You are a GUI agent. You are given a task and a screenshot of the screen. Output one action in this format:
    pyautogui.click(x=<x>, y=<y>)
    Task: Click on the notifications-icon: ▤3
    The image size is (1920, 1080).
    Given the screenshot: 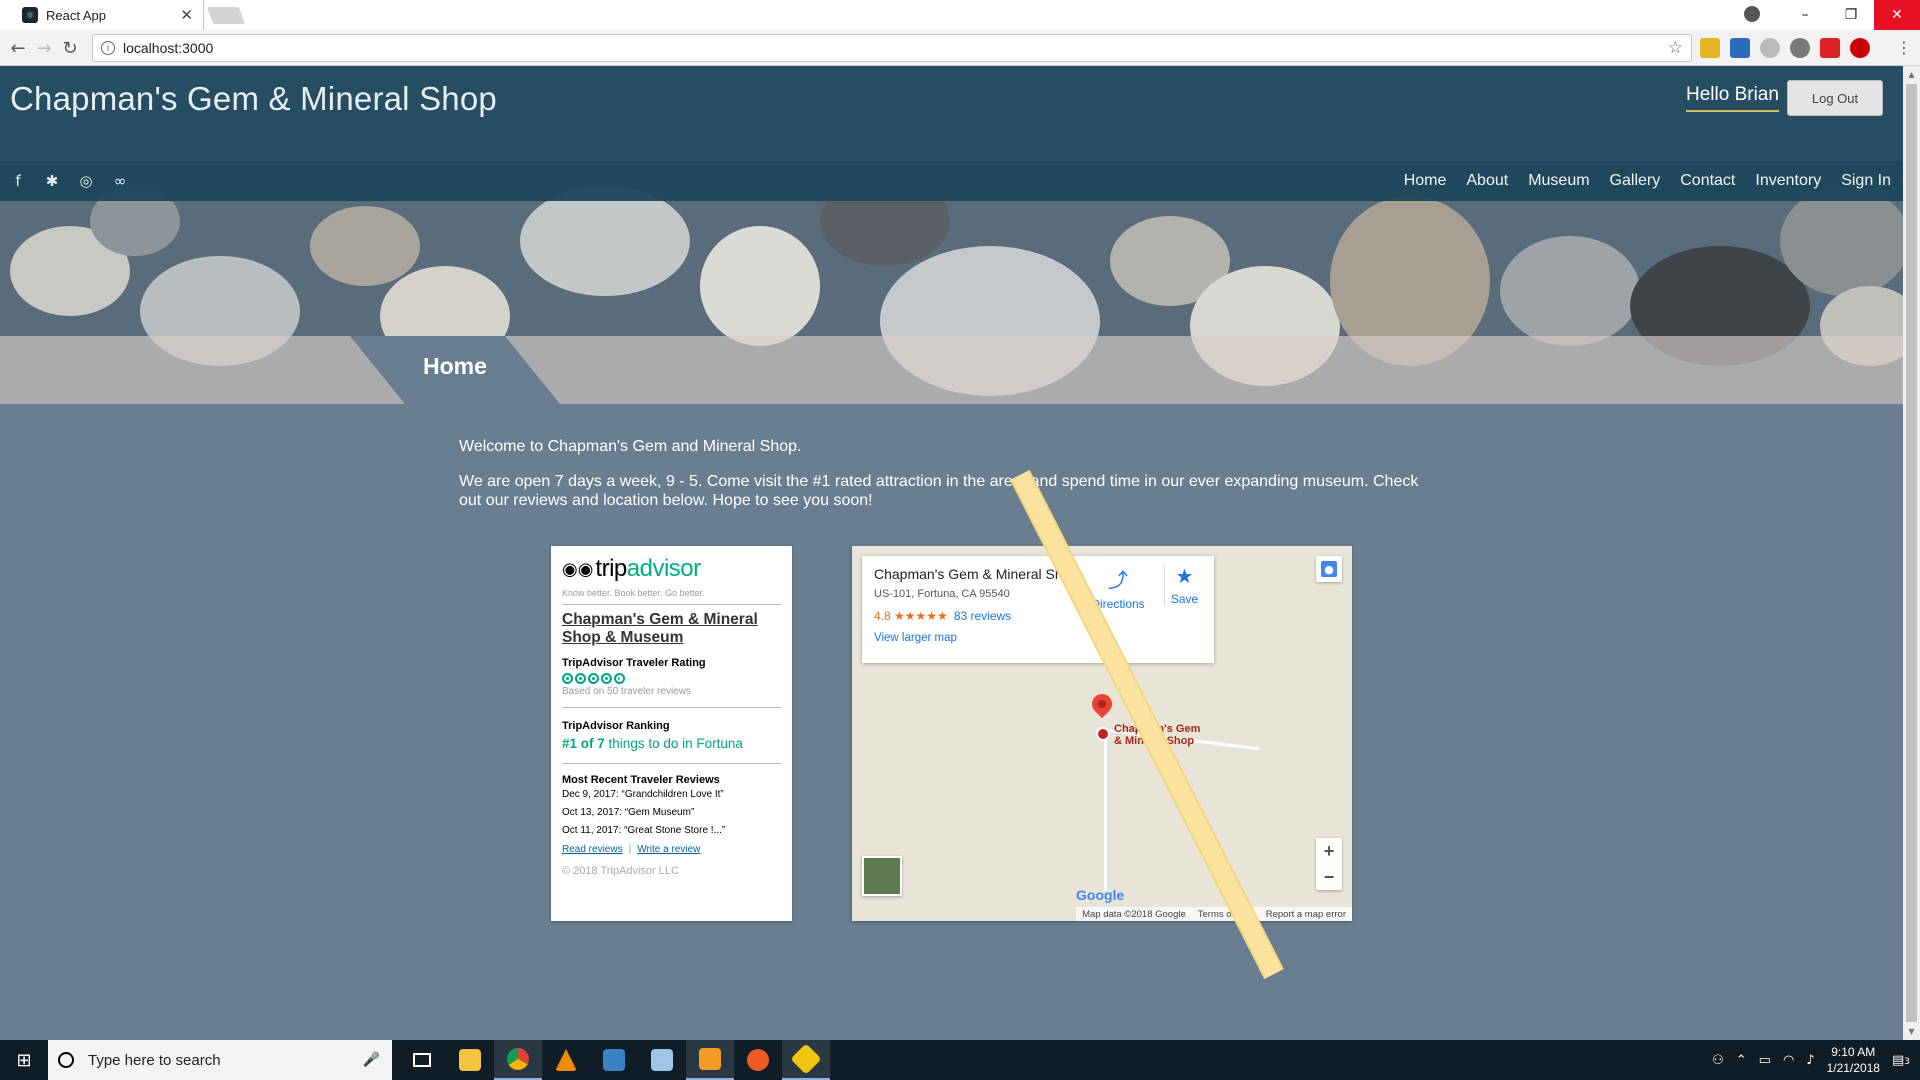 What is the action you would take?
    pyautogui.click(x=1901, y=1060)
    